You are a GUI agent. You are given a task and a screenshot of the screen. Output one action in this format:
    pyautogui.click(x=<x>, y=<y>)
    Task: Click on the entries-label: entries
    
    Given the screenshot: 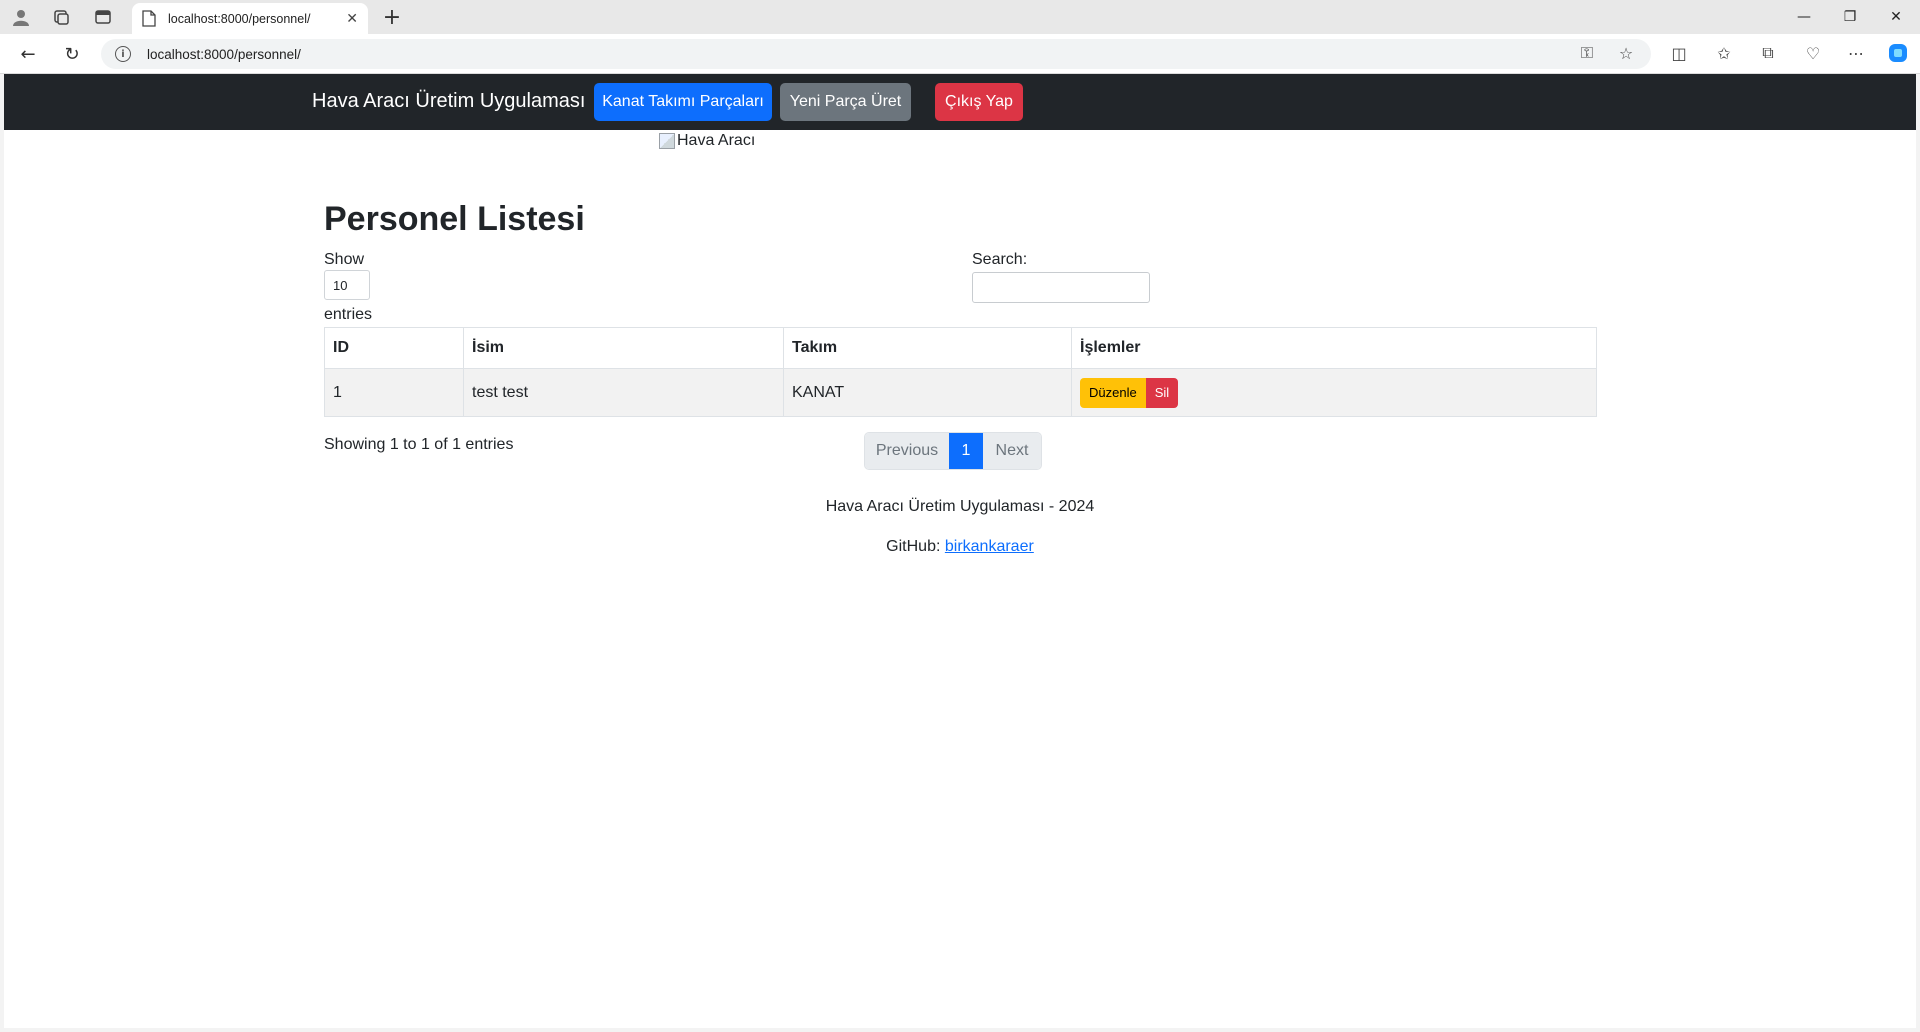 What is the action you would take?
    pyautogui.click(x=348, y=314)
    